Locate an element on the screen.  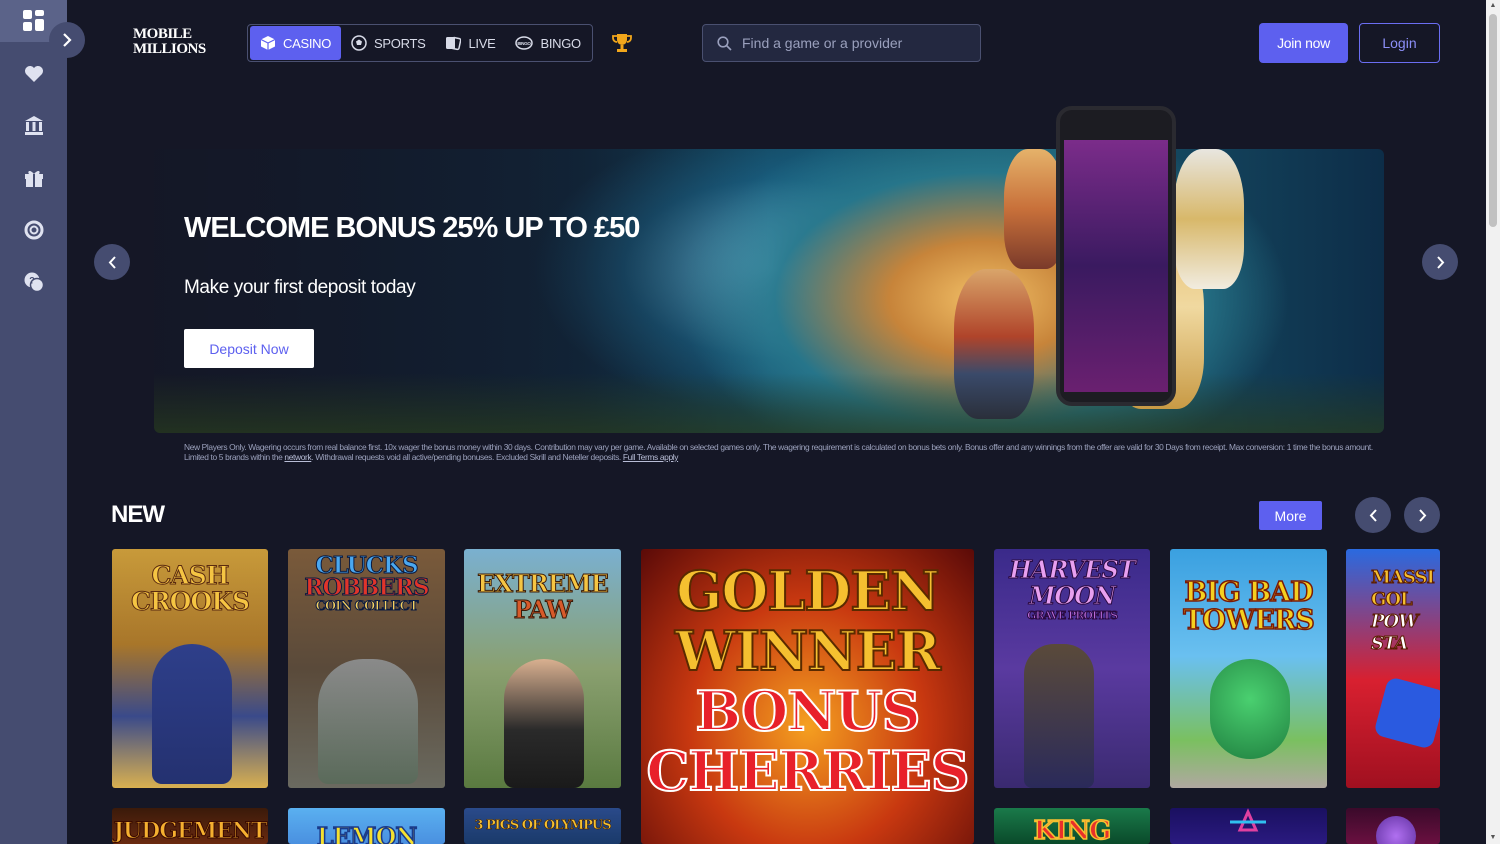
sidebar-item-favourites is located at coordinates (34, 74).